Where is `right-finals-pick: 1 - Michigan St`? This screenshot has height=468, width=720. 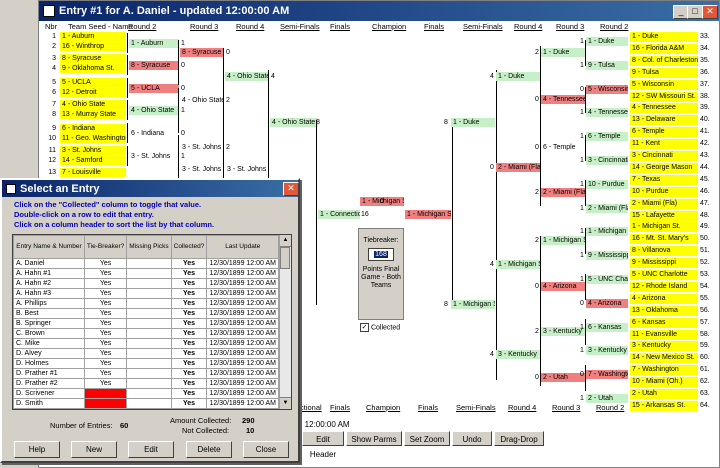 right-finals-pick: 1 - Michigan St is located at coordinates (428, 214).